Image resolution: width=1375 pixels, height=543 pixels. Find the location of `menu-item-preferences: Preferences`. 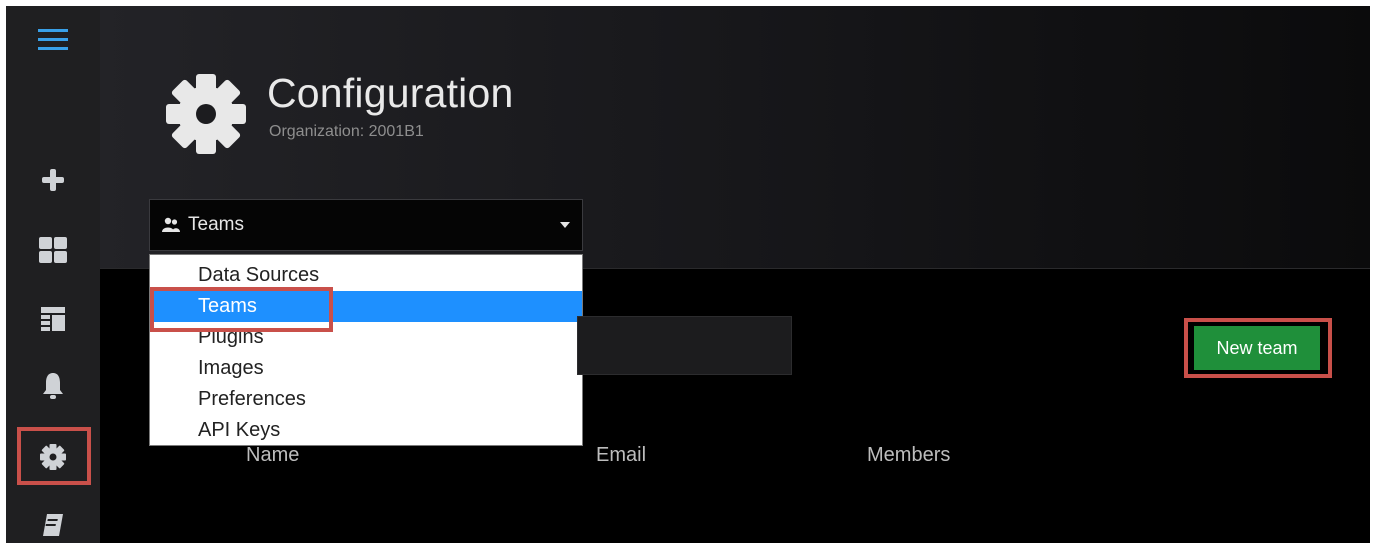

menu-item-preferences: Preferences is located at coordinates (366, 399).